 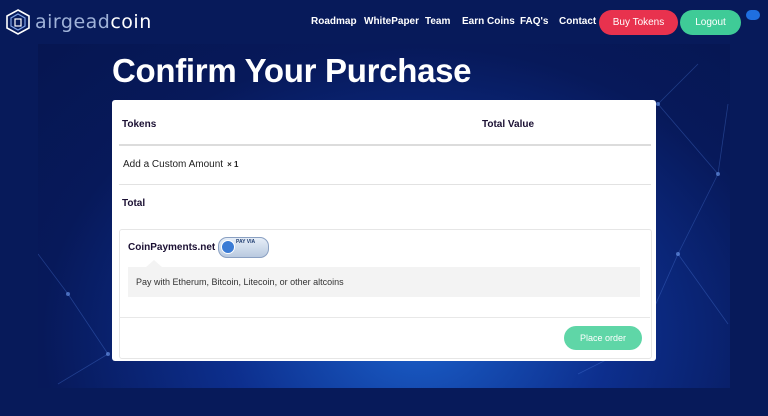 I want to click on order-item-row: Add a Custom Amount × 1, so click(x=180, y=164).